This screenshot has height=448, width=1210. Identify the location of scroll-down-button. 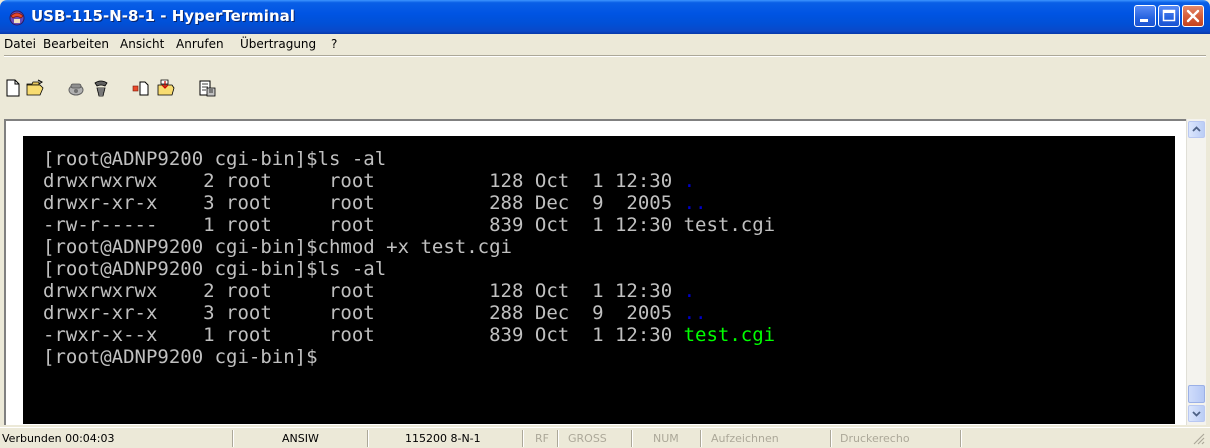
(1196, 413).